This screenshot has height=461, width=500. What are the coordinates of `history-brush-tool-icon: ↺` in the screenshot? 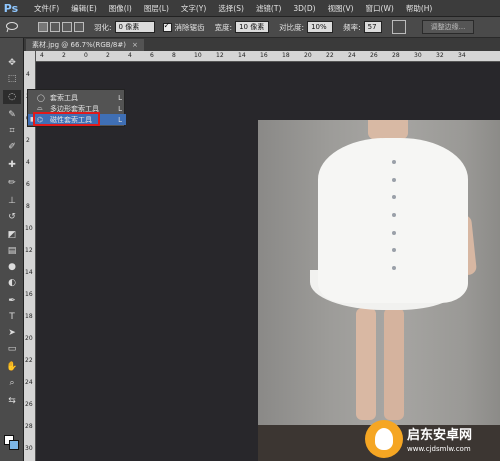 It's located at (12, 217).